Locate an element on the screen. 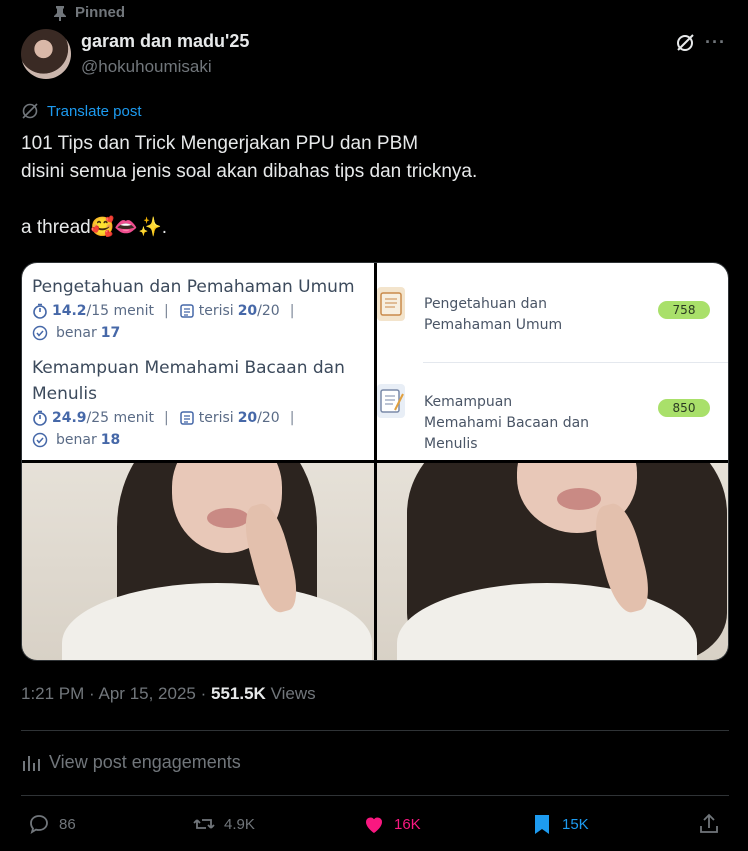  share-button is located at coordinates (709, 824).